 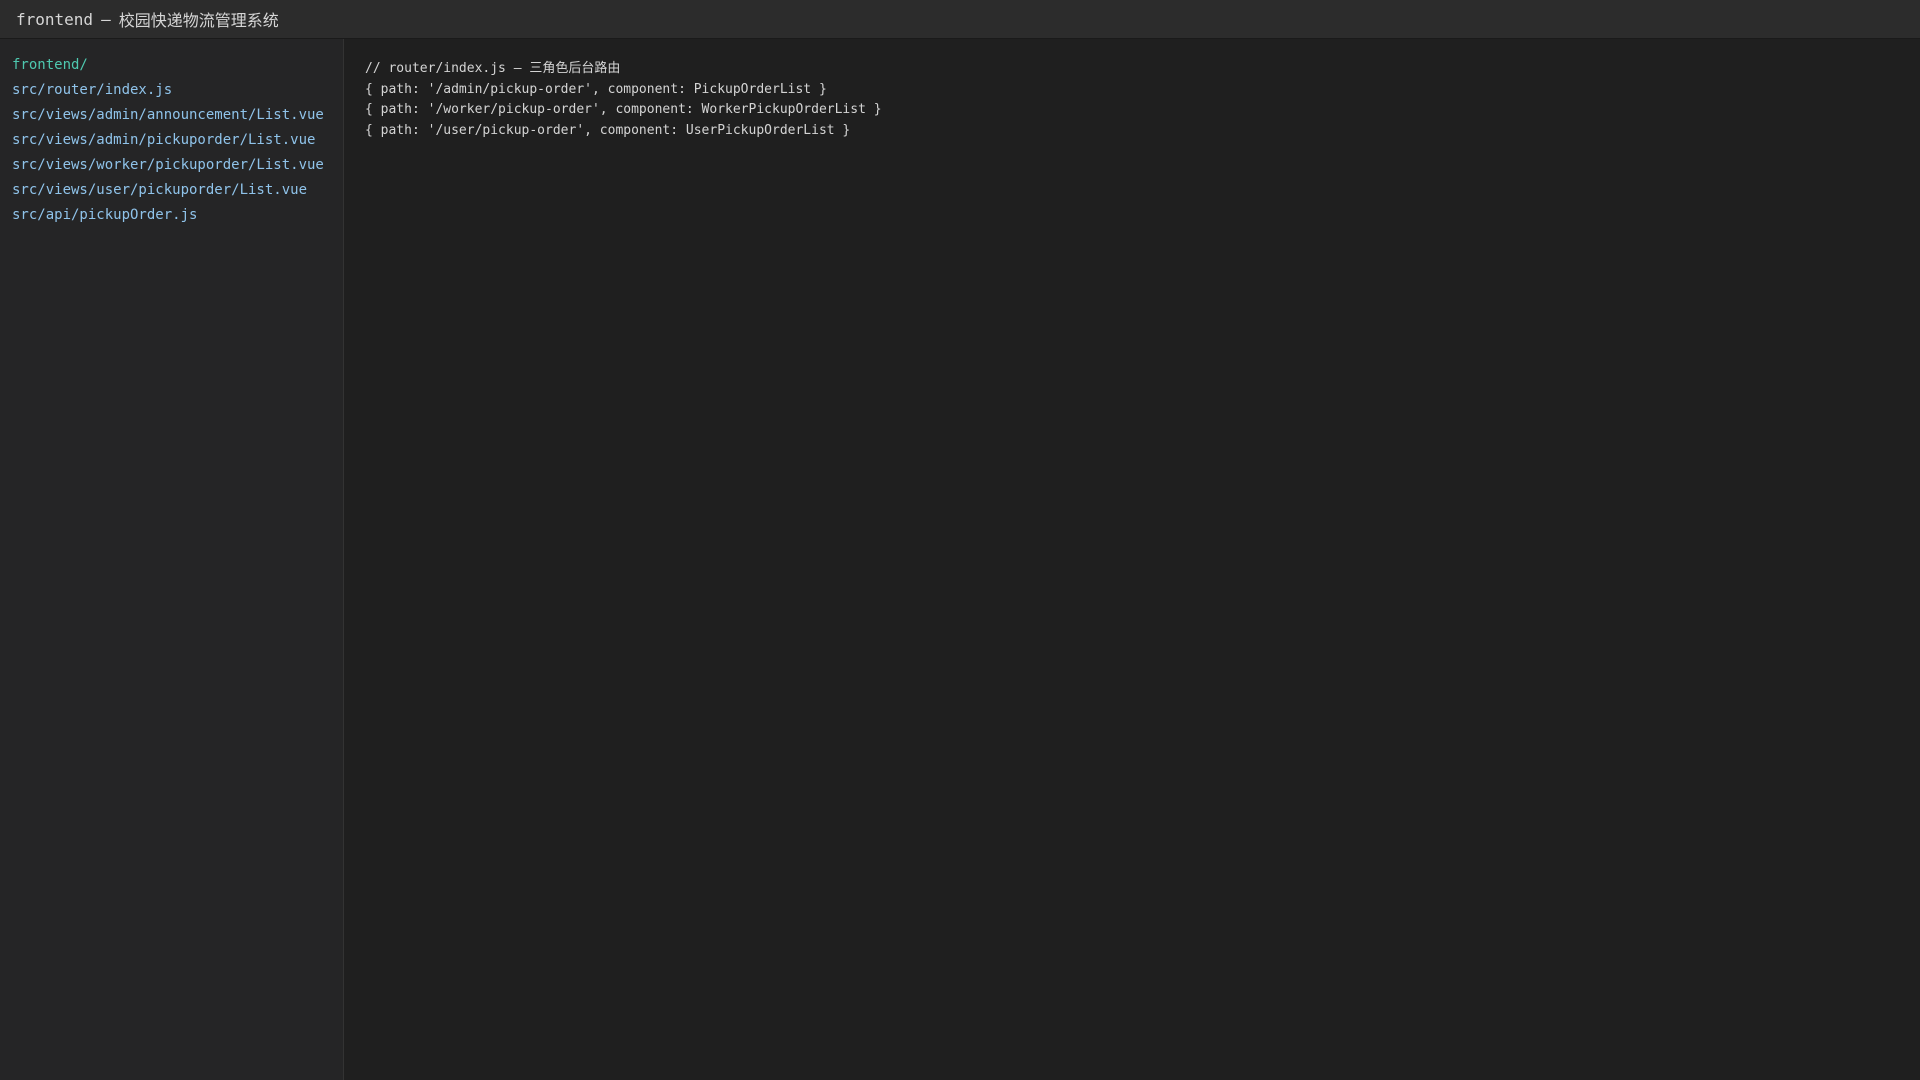 I want to click on window-title-app-name: 校园快递物流管理系统, so click(x=198, y=20).